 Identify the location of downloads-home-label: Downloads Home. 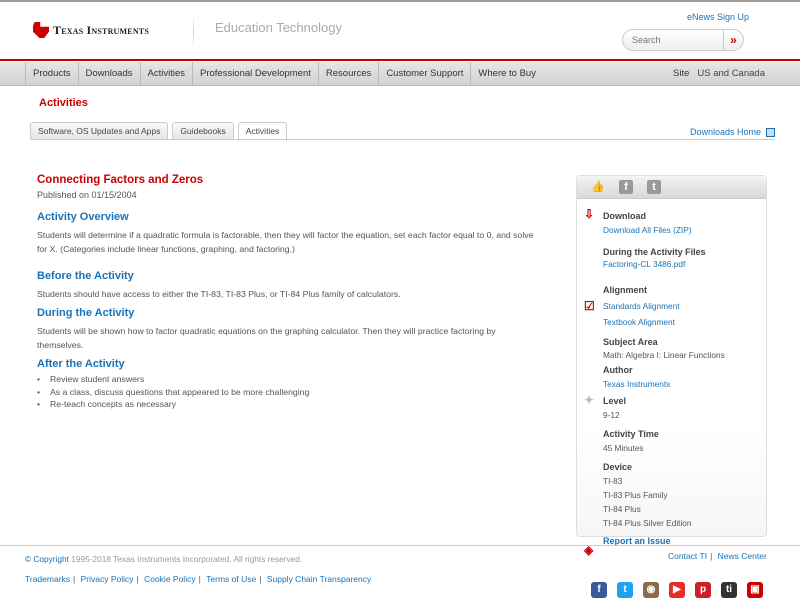
(726, 132).